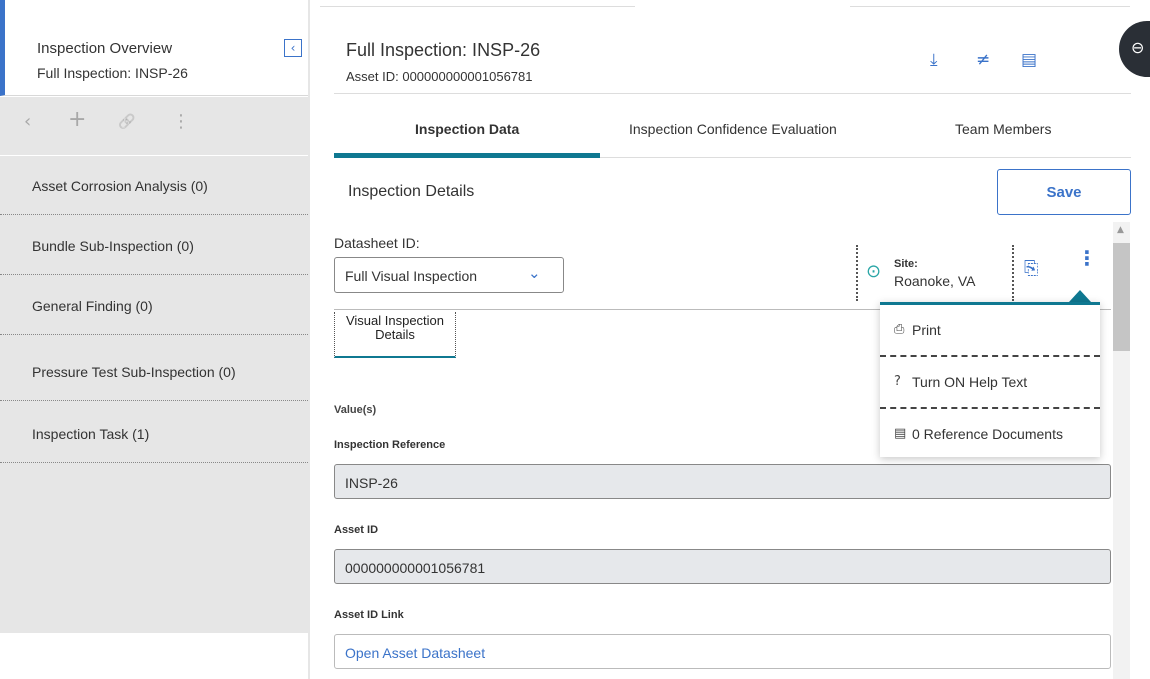 The width and height of the screenshot is (1150, 679). I want to click on datasheet-selected-value: Full Visual Inspection, so click(411, 276).